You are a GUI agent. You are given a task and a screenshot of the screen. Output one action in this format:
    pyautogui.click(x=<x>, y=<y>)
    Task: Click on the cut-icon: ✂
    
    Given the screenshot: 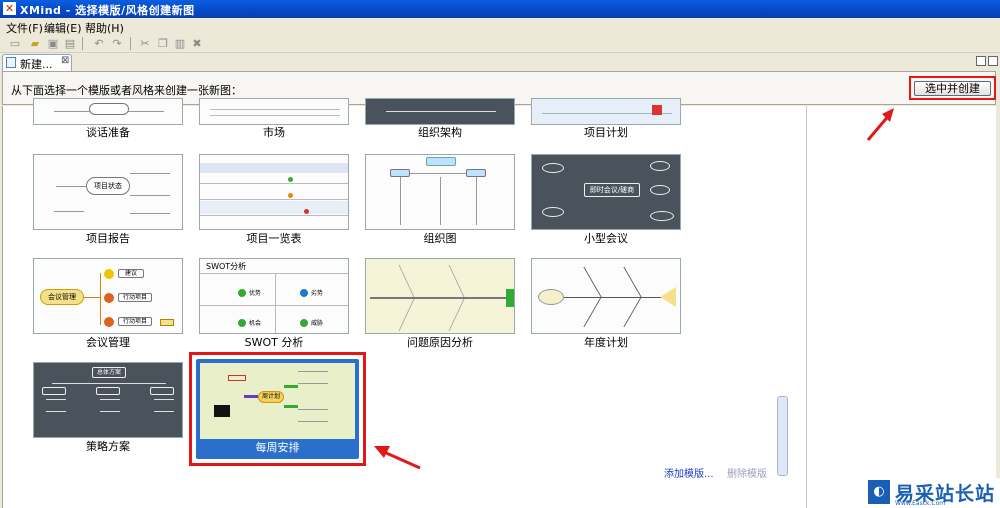 What is the action you would take?
    pyautogui.click(x=145, y=43)
    